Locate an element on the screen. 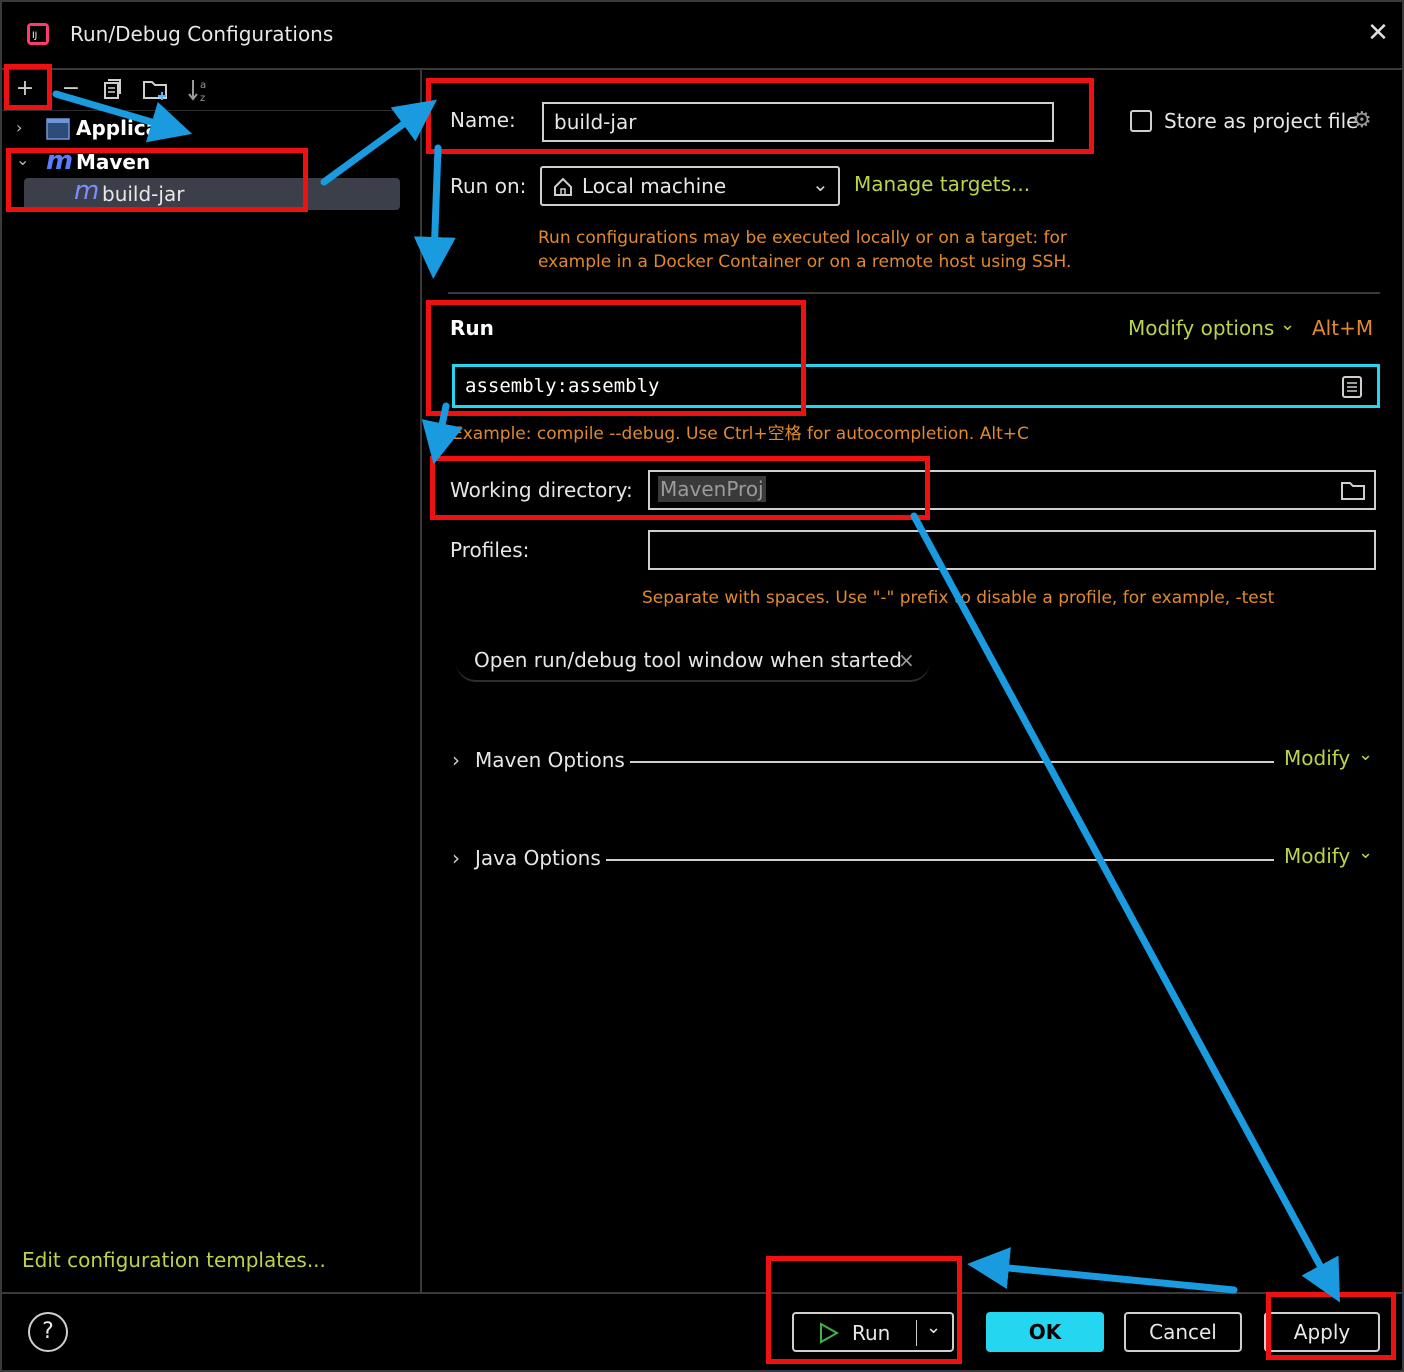 The image size is (1404, 1372). arrow-maven-to-name is located at coordinates (378, 142).